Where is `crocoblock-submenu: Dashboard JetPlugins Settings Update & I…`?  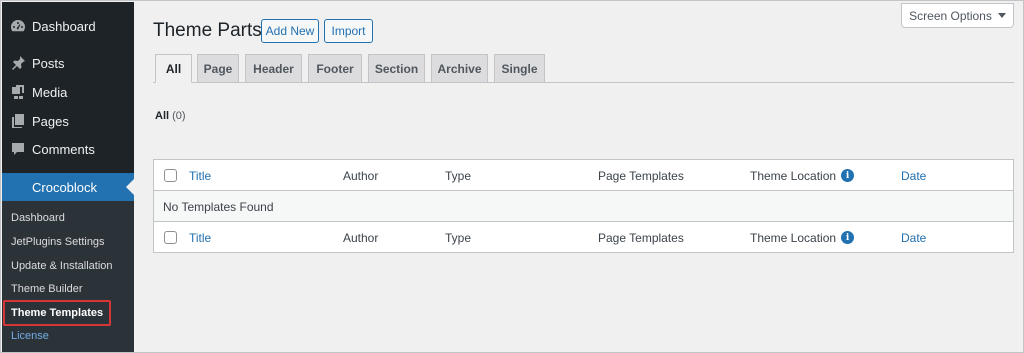 crocoblock-submenu: Dashboard JetPlugins Settings Update & I… is located at coordinates (68, 276).